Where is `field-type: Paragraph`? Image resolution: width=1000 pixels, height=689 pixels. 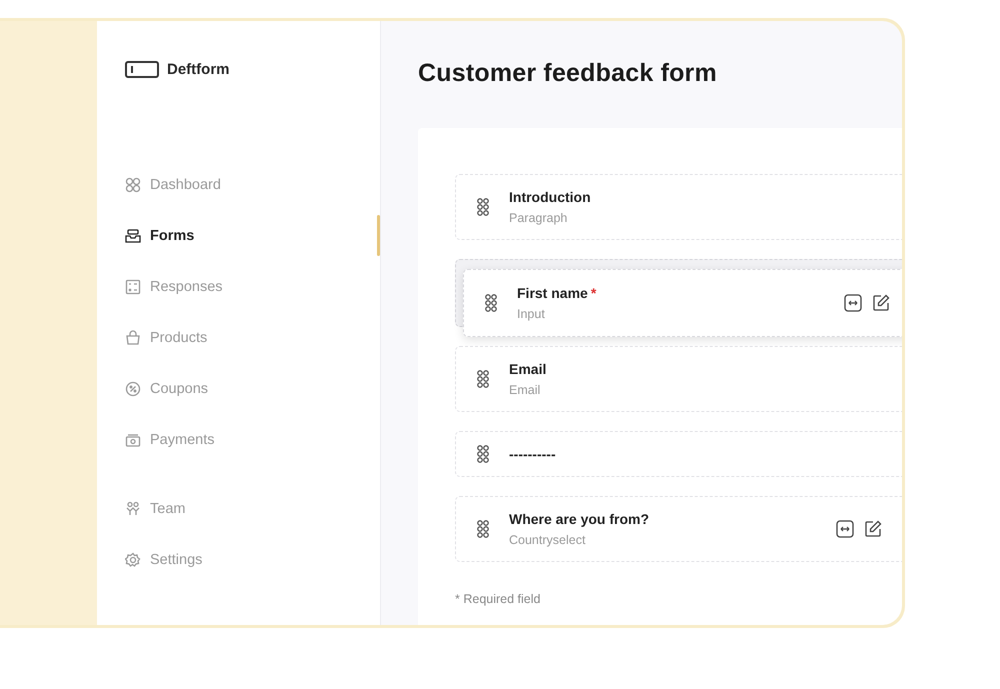
field-type: Paragraph is located at coordinates (538, 218).